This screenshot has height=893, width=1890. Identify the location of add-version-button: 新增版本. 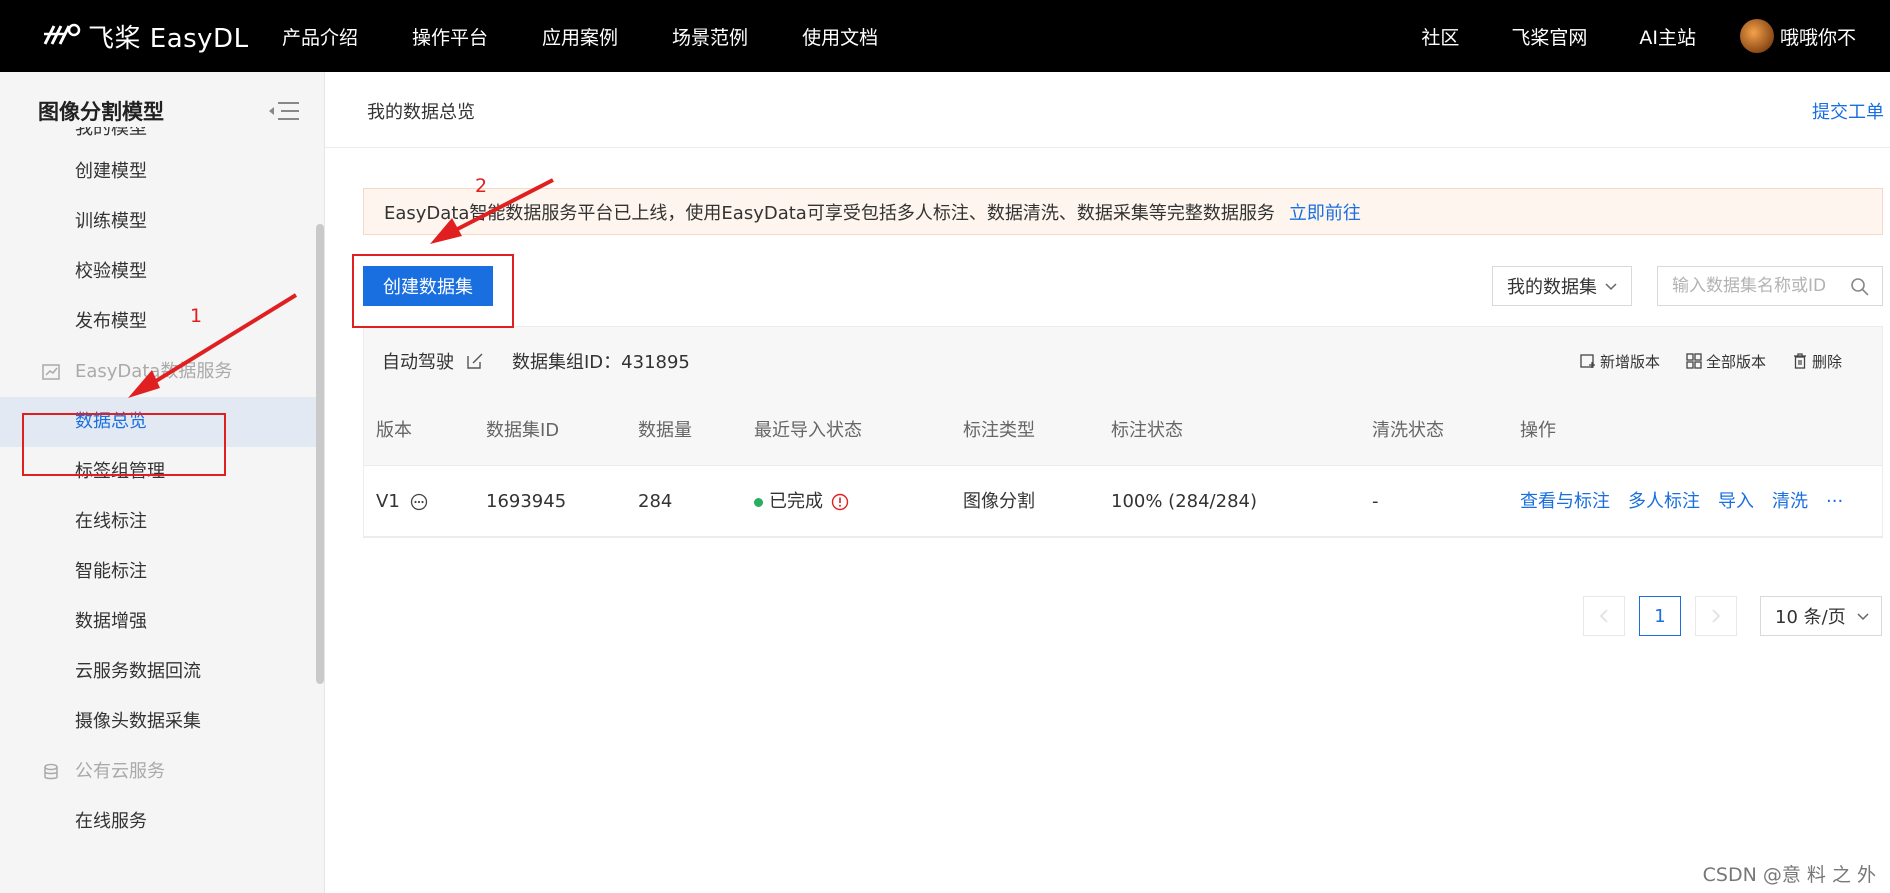
(1620, 361).